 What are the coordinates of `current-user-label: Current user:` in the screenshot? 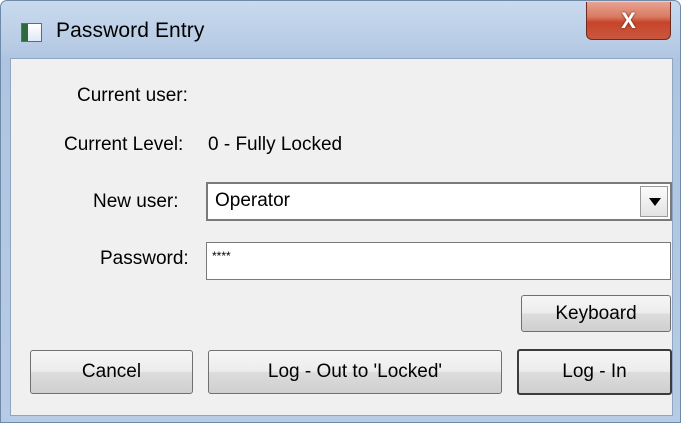 It's located at (132, 95).